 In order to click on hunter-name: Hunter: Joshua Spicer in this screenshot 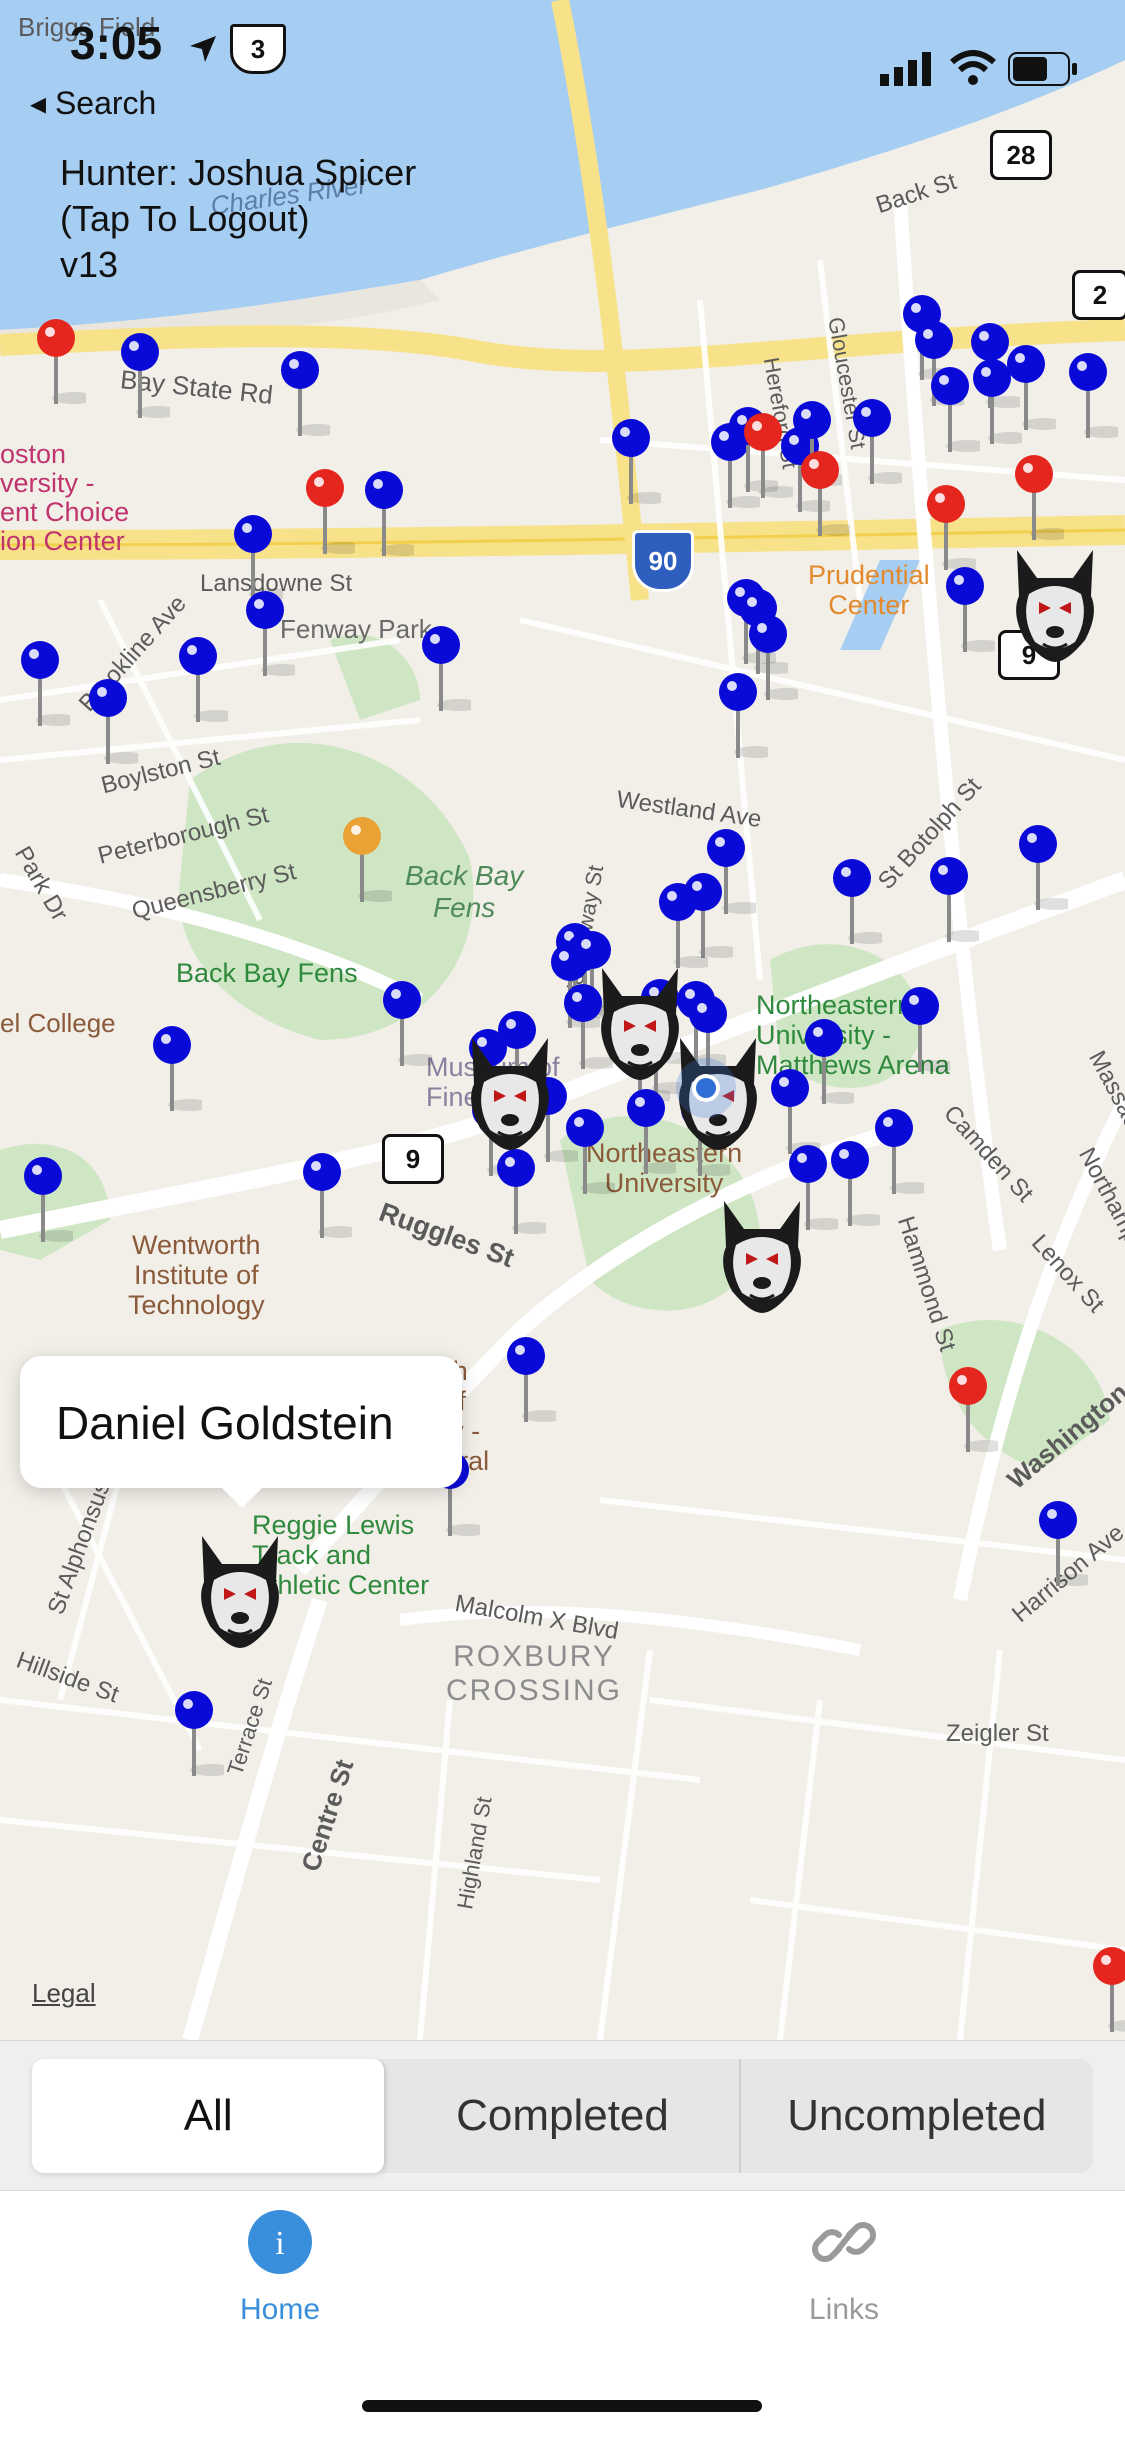, I will do `click(238, 172)`.